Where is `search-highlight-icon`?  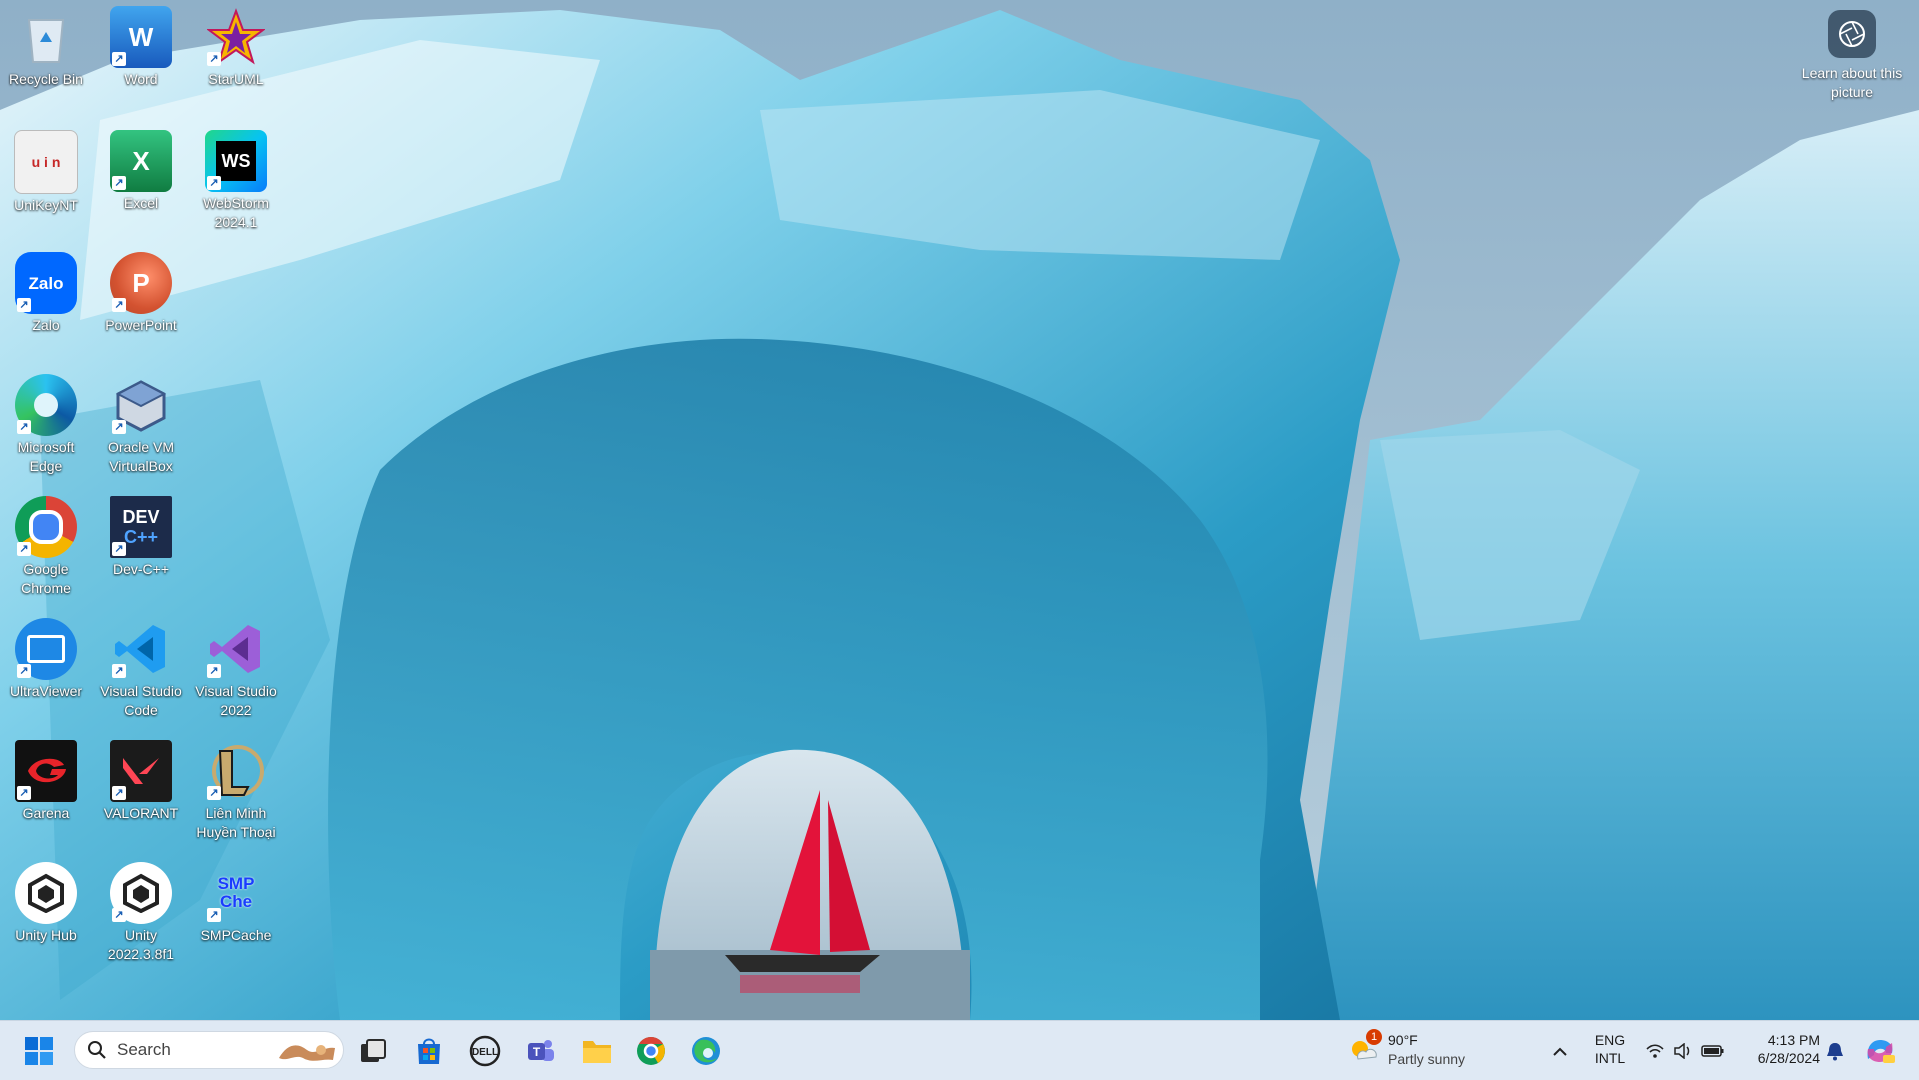 search-highlight-icon is located at coordinates (307, 1053).